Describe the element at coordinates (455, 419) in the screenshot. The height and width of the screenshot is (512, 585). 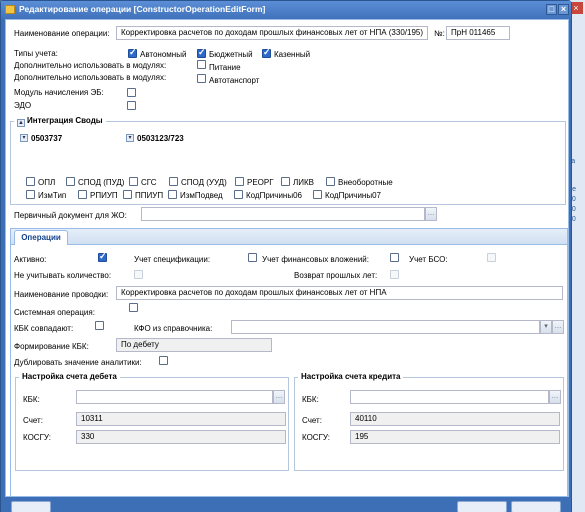
I see `credit-account-input: 40110` at that location.